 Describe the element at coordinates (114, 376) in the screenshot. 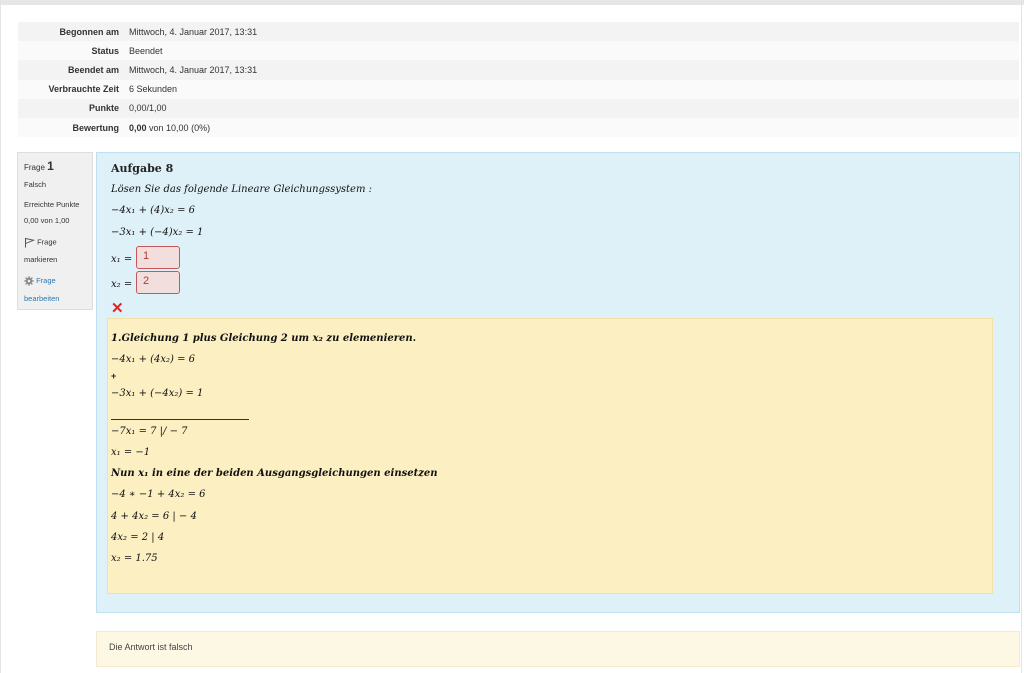

I see `feedback-plus: +` at that location.